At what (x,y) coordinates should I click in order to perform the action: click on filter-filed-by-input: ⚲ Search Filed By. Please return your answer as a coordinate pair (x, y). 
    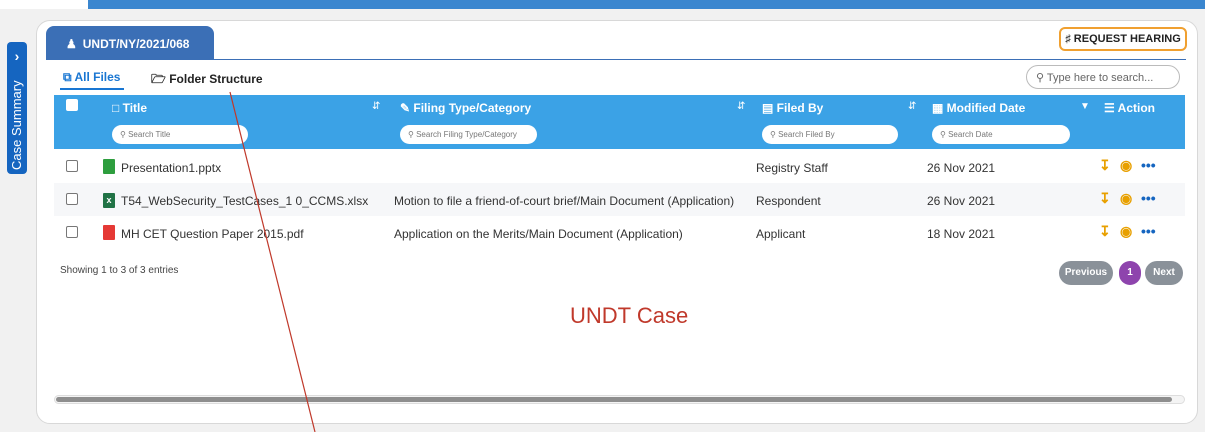
    Looking at the image, I should click on (830, 134).